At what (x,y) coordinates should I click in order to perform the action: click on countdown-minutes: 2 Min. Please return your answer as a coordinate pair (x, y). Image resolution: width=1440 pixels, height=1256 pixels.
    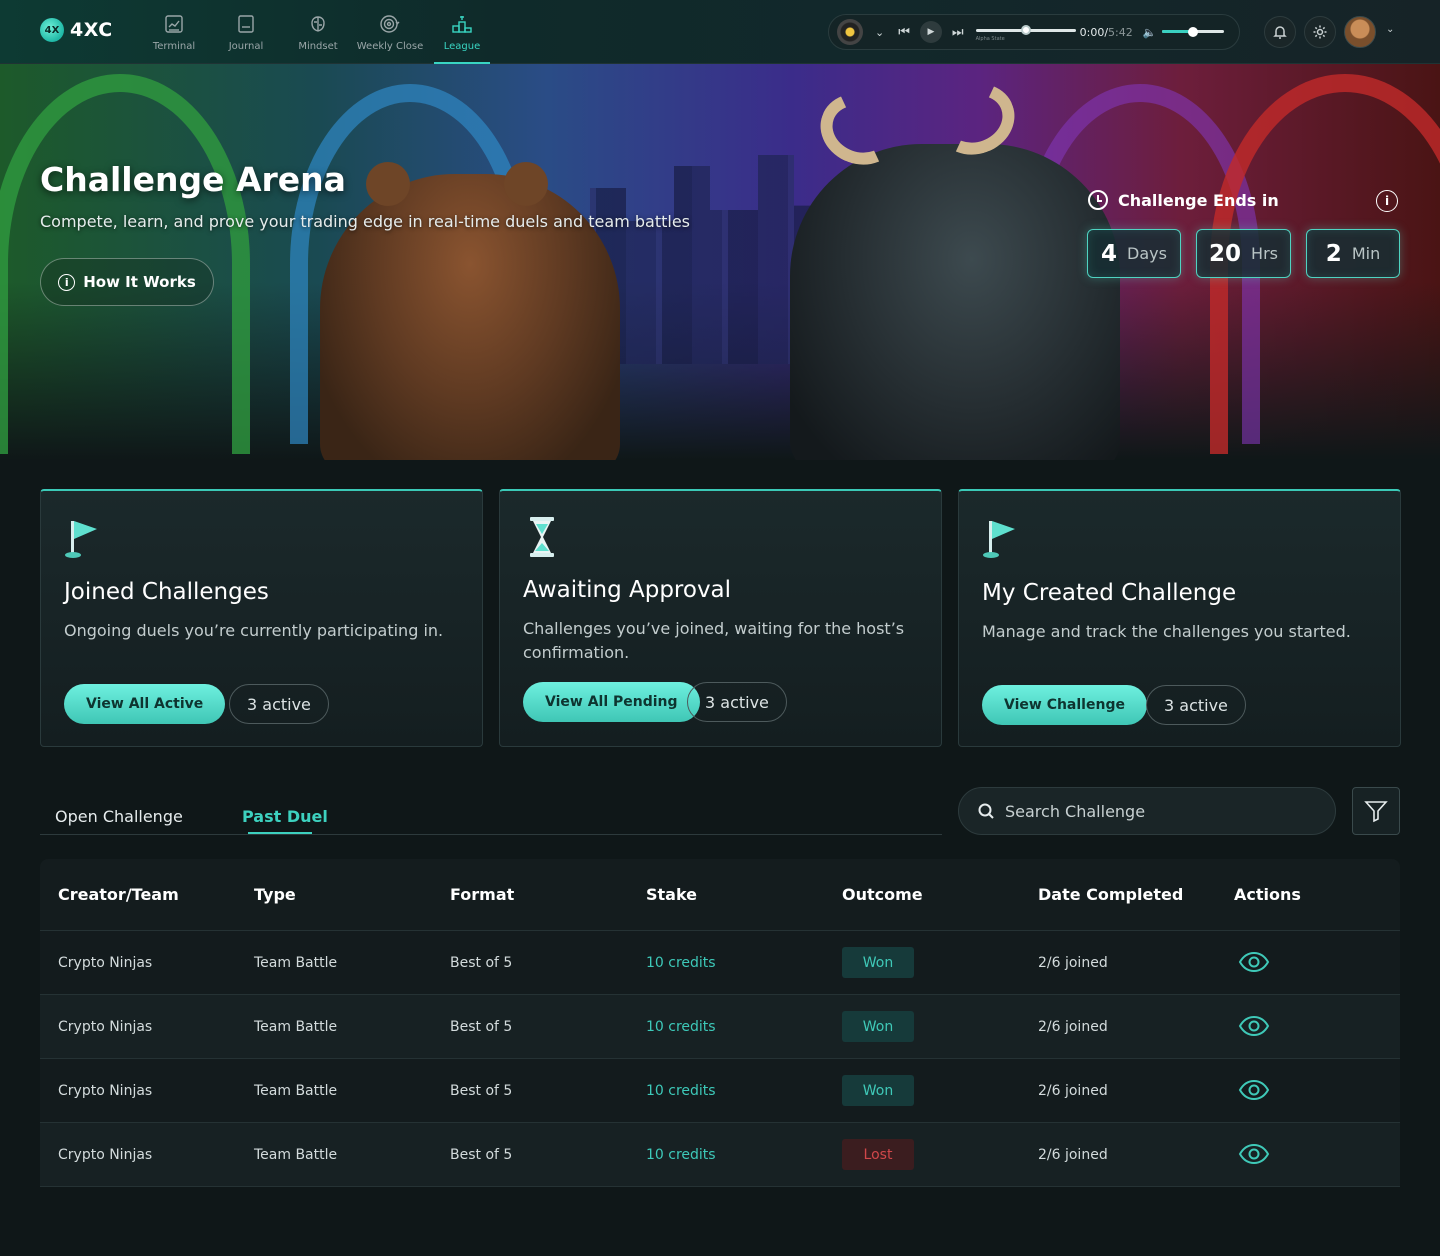
    Looking at the image, I should click on (1353, 253).